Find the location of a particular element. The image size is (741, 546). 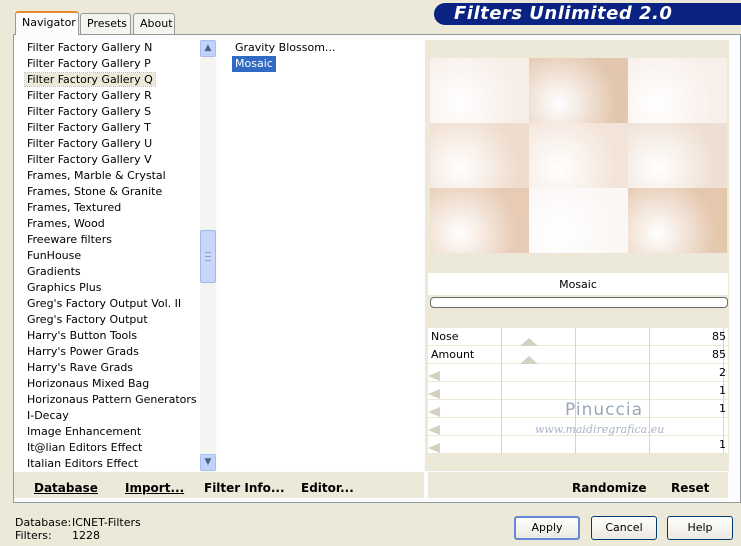

app-title: Filters Unlimited 2.0 is located at coordinates (563, 13).